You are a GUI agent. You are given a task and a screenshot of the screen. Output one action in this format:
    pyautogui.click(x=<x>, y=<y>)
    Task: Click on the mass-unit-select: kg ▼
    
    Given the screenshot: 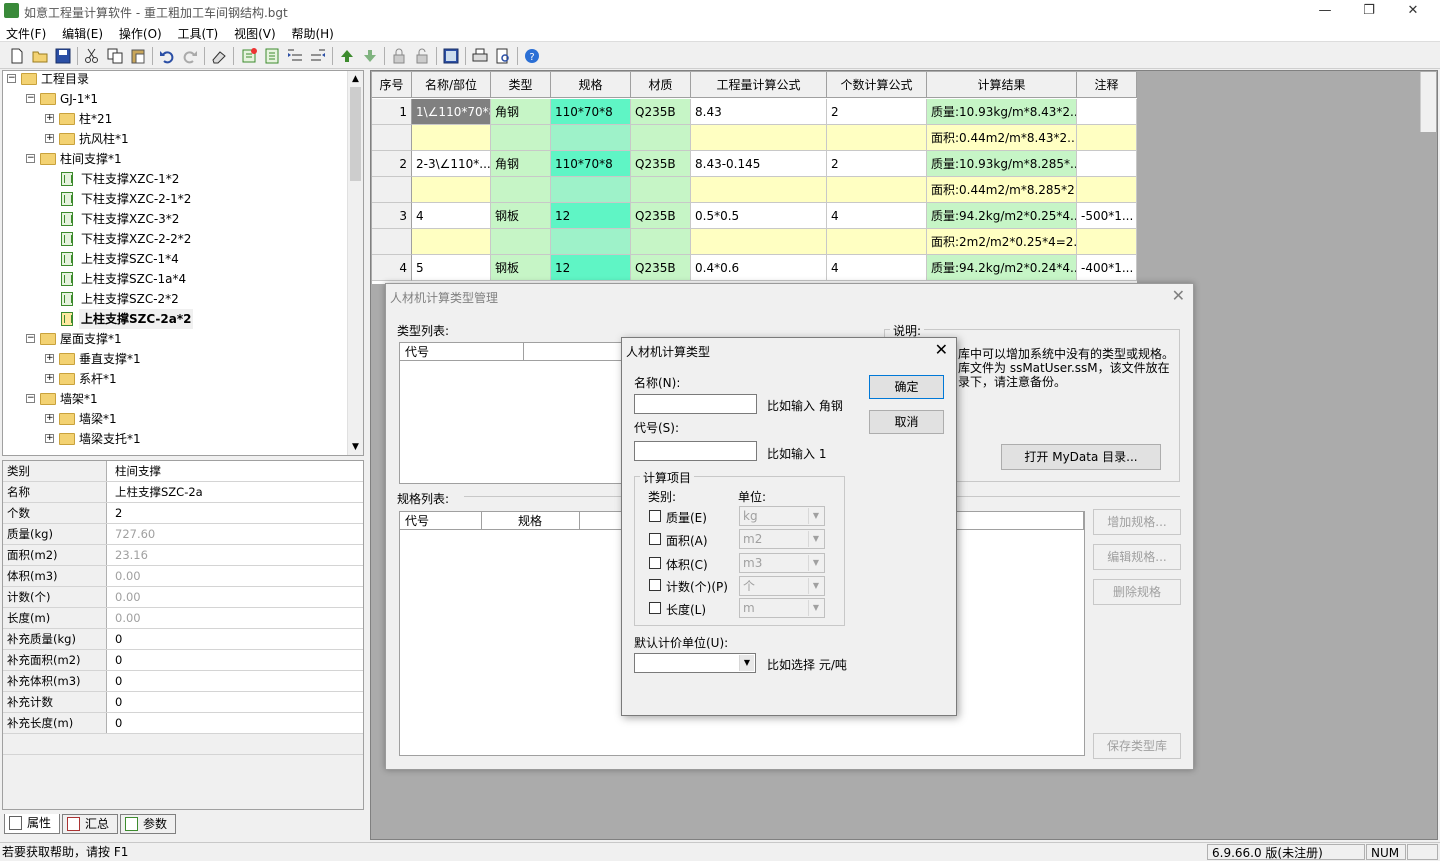 What is the action you would take?
    pyautogui.click(x=782, y=516)
    